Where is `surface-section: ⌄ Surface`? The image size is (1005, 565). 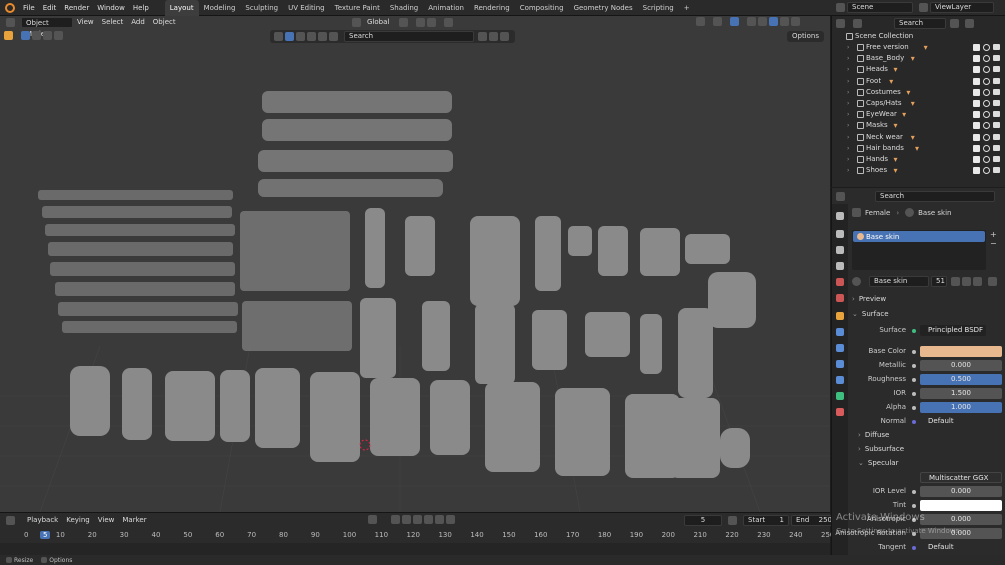 surface-section: ⌄ Surface is located at coordinates (870, 314).